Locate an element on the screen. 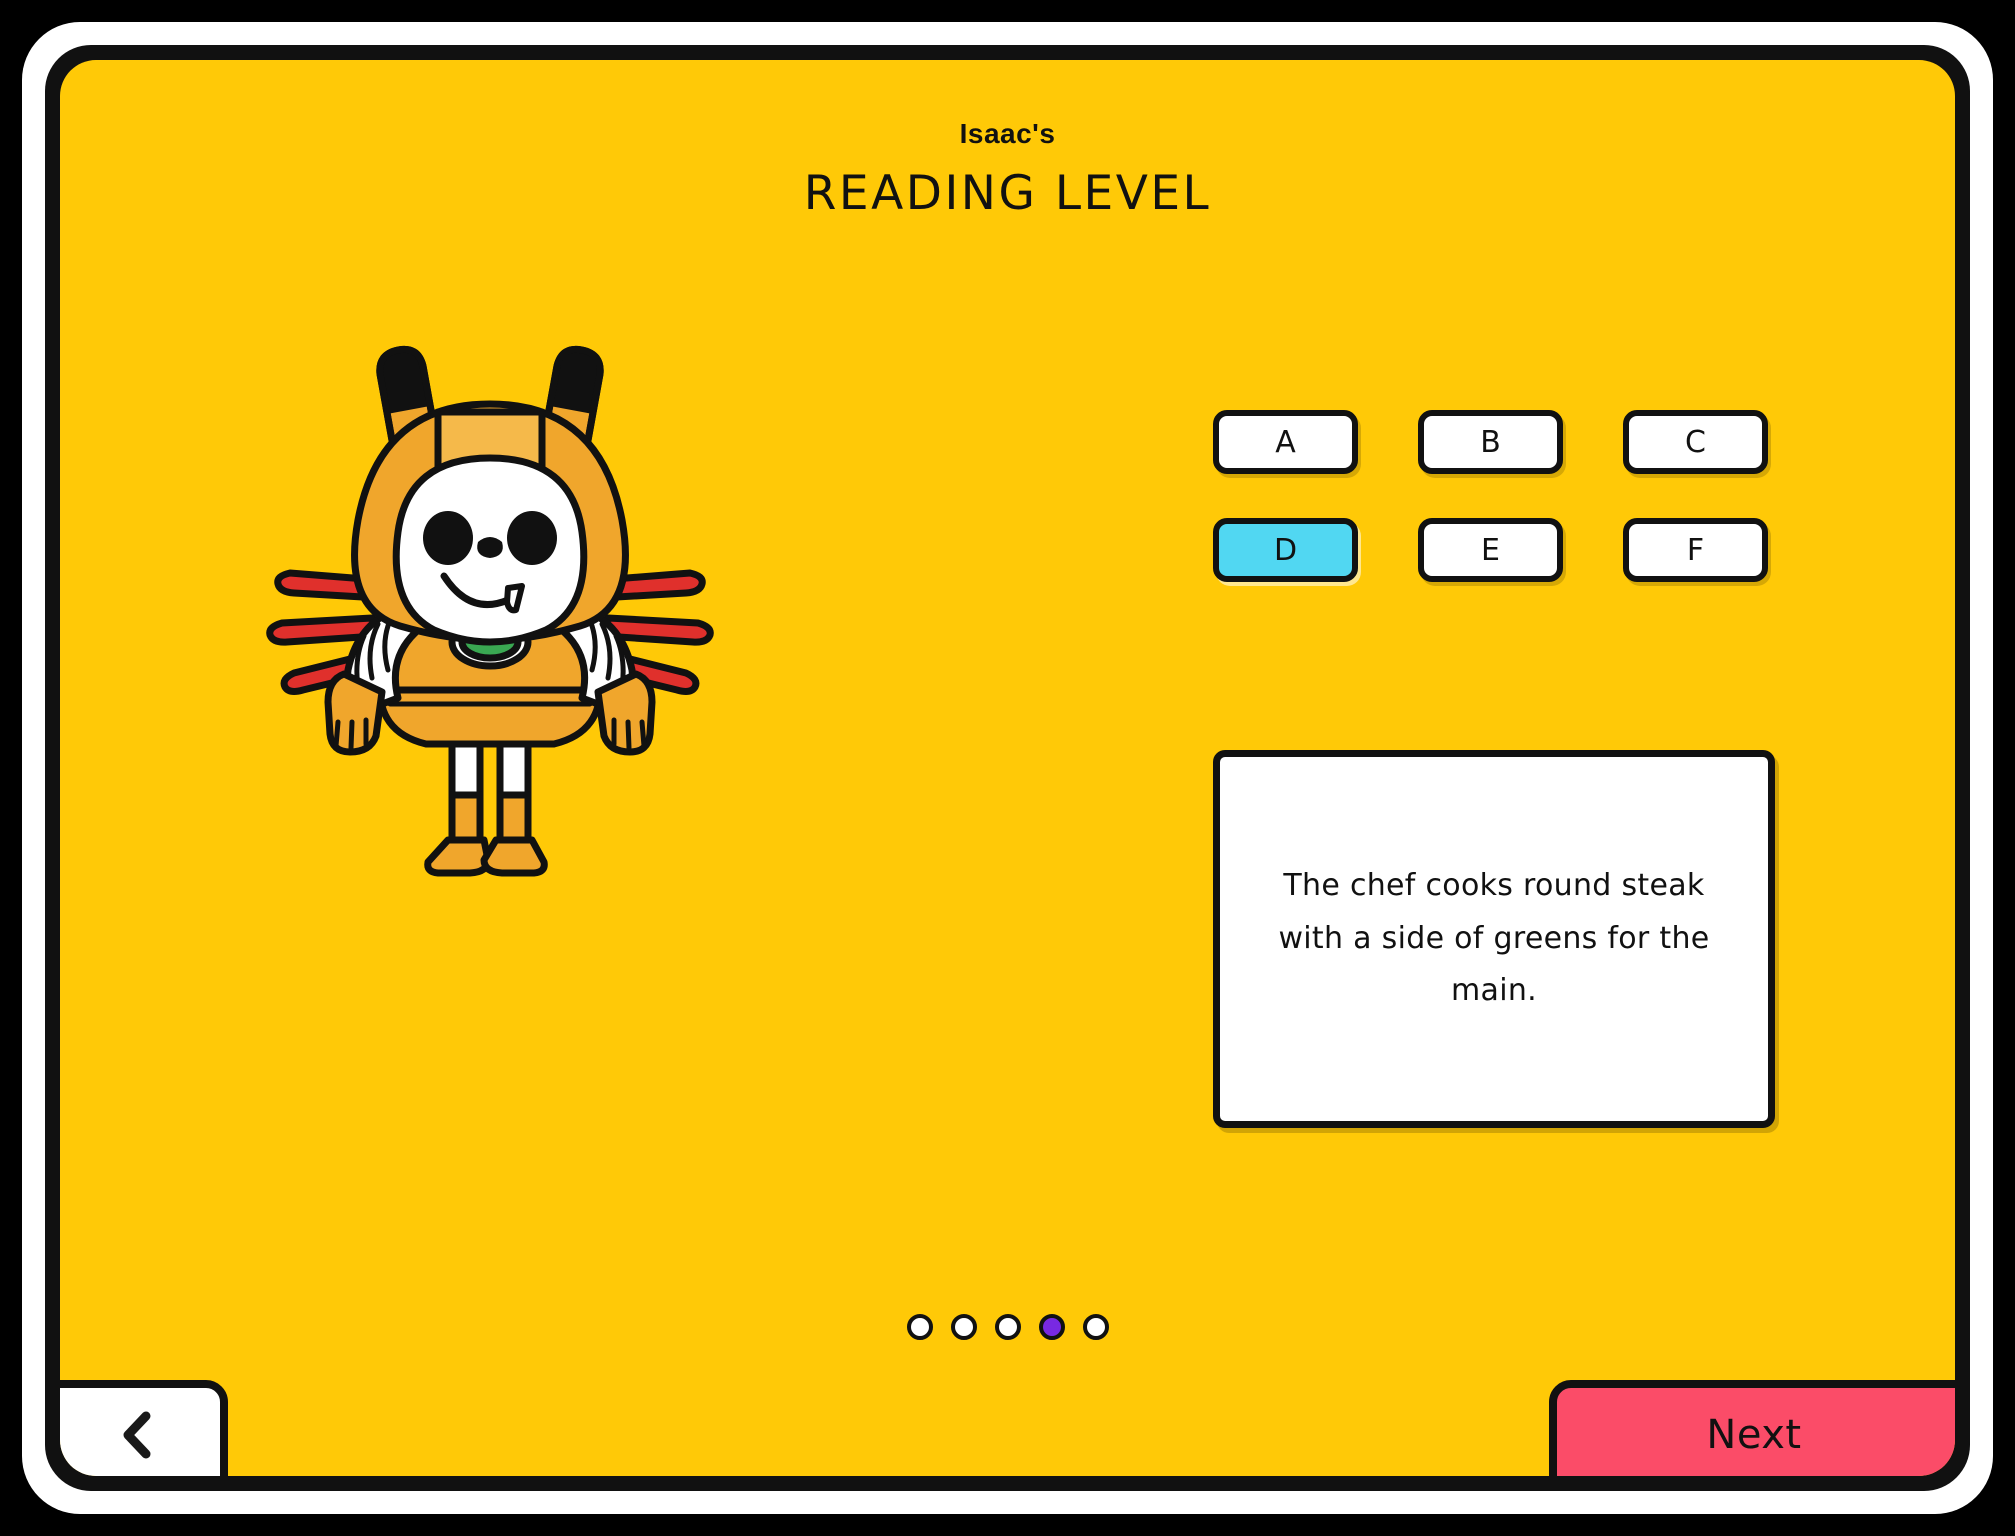 This screenshot has width=2015, height=1536. reading-level-options: A B C D E F is located at coordinates (1503, 496).